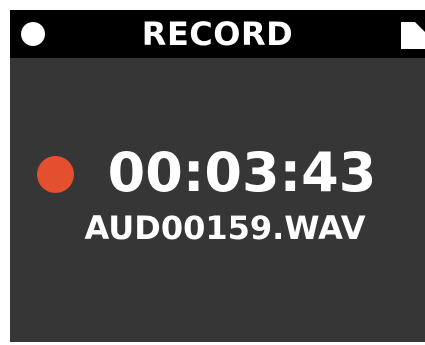  What do you see at coordinates (225, 228) in the screenshot?
I see `recording-filename: AUD00159.WAV` at bounding box center [225, 228].